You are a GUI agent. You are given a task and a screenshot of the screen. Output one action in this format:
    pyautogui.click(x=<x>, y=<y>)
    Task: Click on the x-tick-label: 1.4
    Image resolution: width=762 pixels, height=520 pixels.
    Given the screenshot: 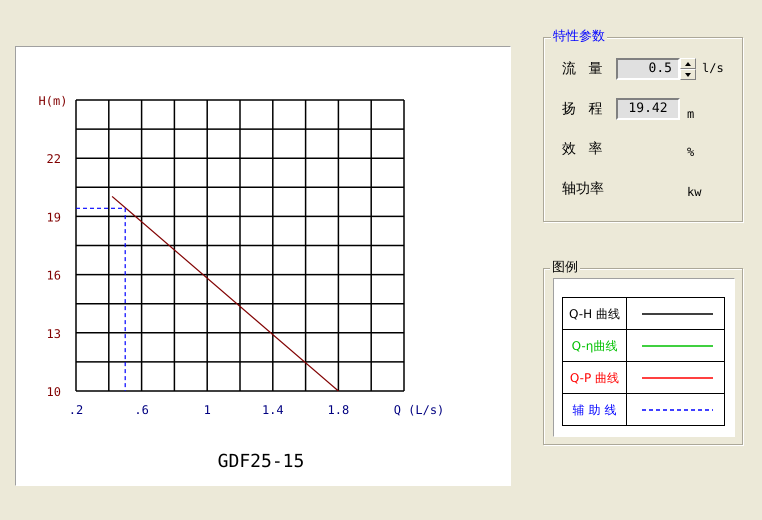 What is the action you would take?
    pyautogui.click(x=273, y=410)
    